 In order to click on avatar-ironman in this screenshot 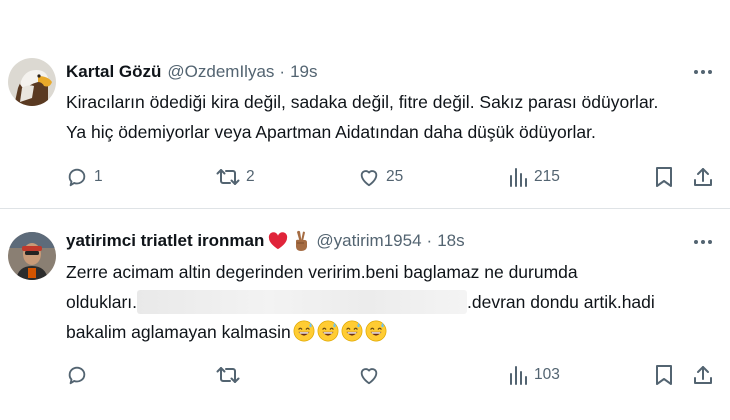, I will do `click(32, 256)`.